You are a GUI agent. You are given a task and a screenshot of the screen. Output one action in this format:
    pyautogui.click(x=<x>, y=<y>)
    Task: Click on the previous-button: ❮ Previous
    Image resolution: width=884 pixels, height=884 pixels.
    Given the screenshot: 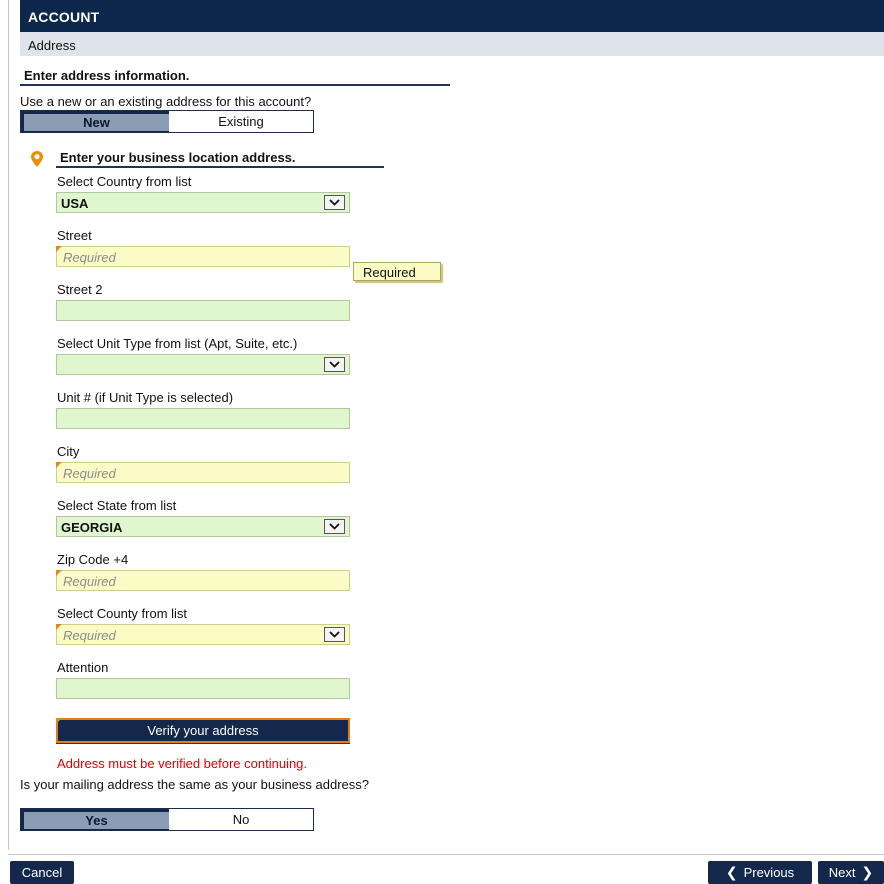 What is the action you would take?
    pyautogui.click(x=760, y=872)
    